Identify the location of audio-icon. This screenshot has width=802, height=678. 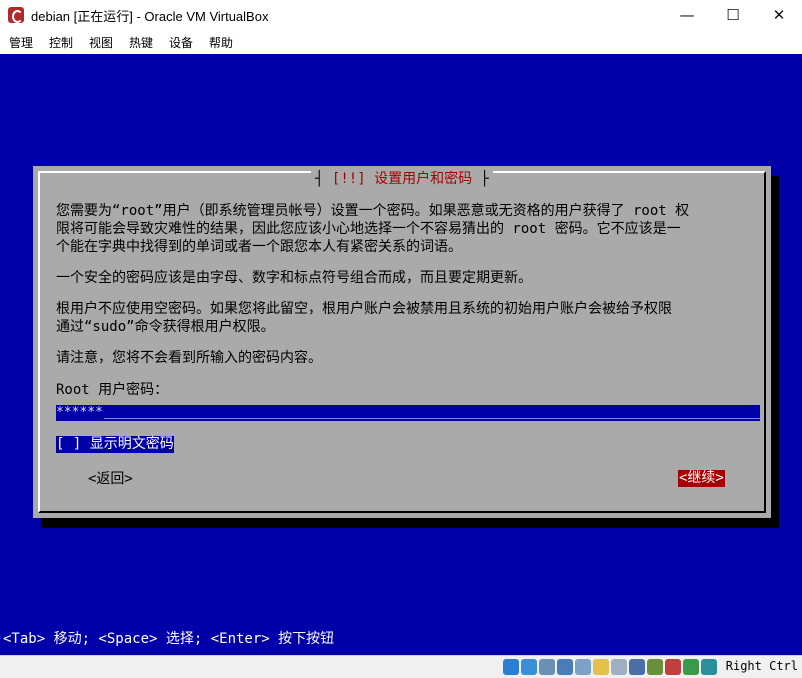
(547, 667).